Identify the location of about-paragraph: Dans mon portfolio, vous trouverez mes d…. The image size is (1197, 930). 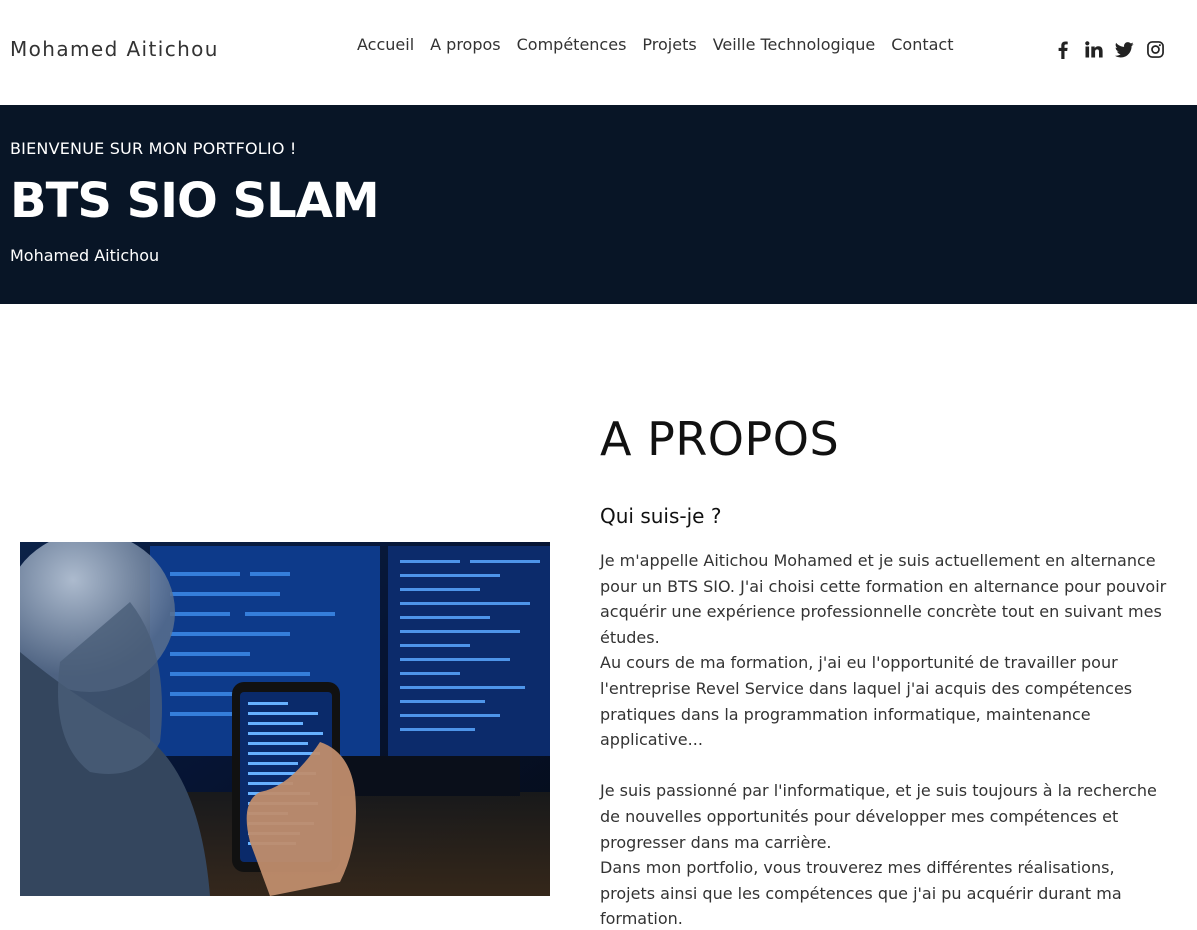
(861, 893).